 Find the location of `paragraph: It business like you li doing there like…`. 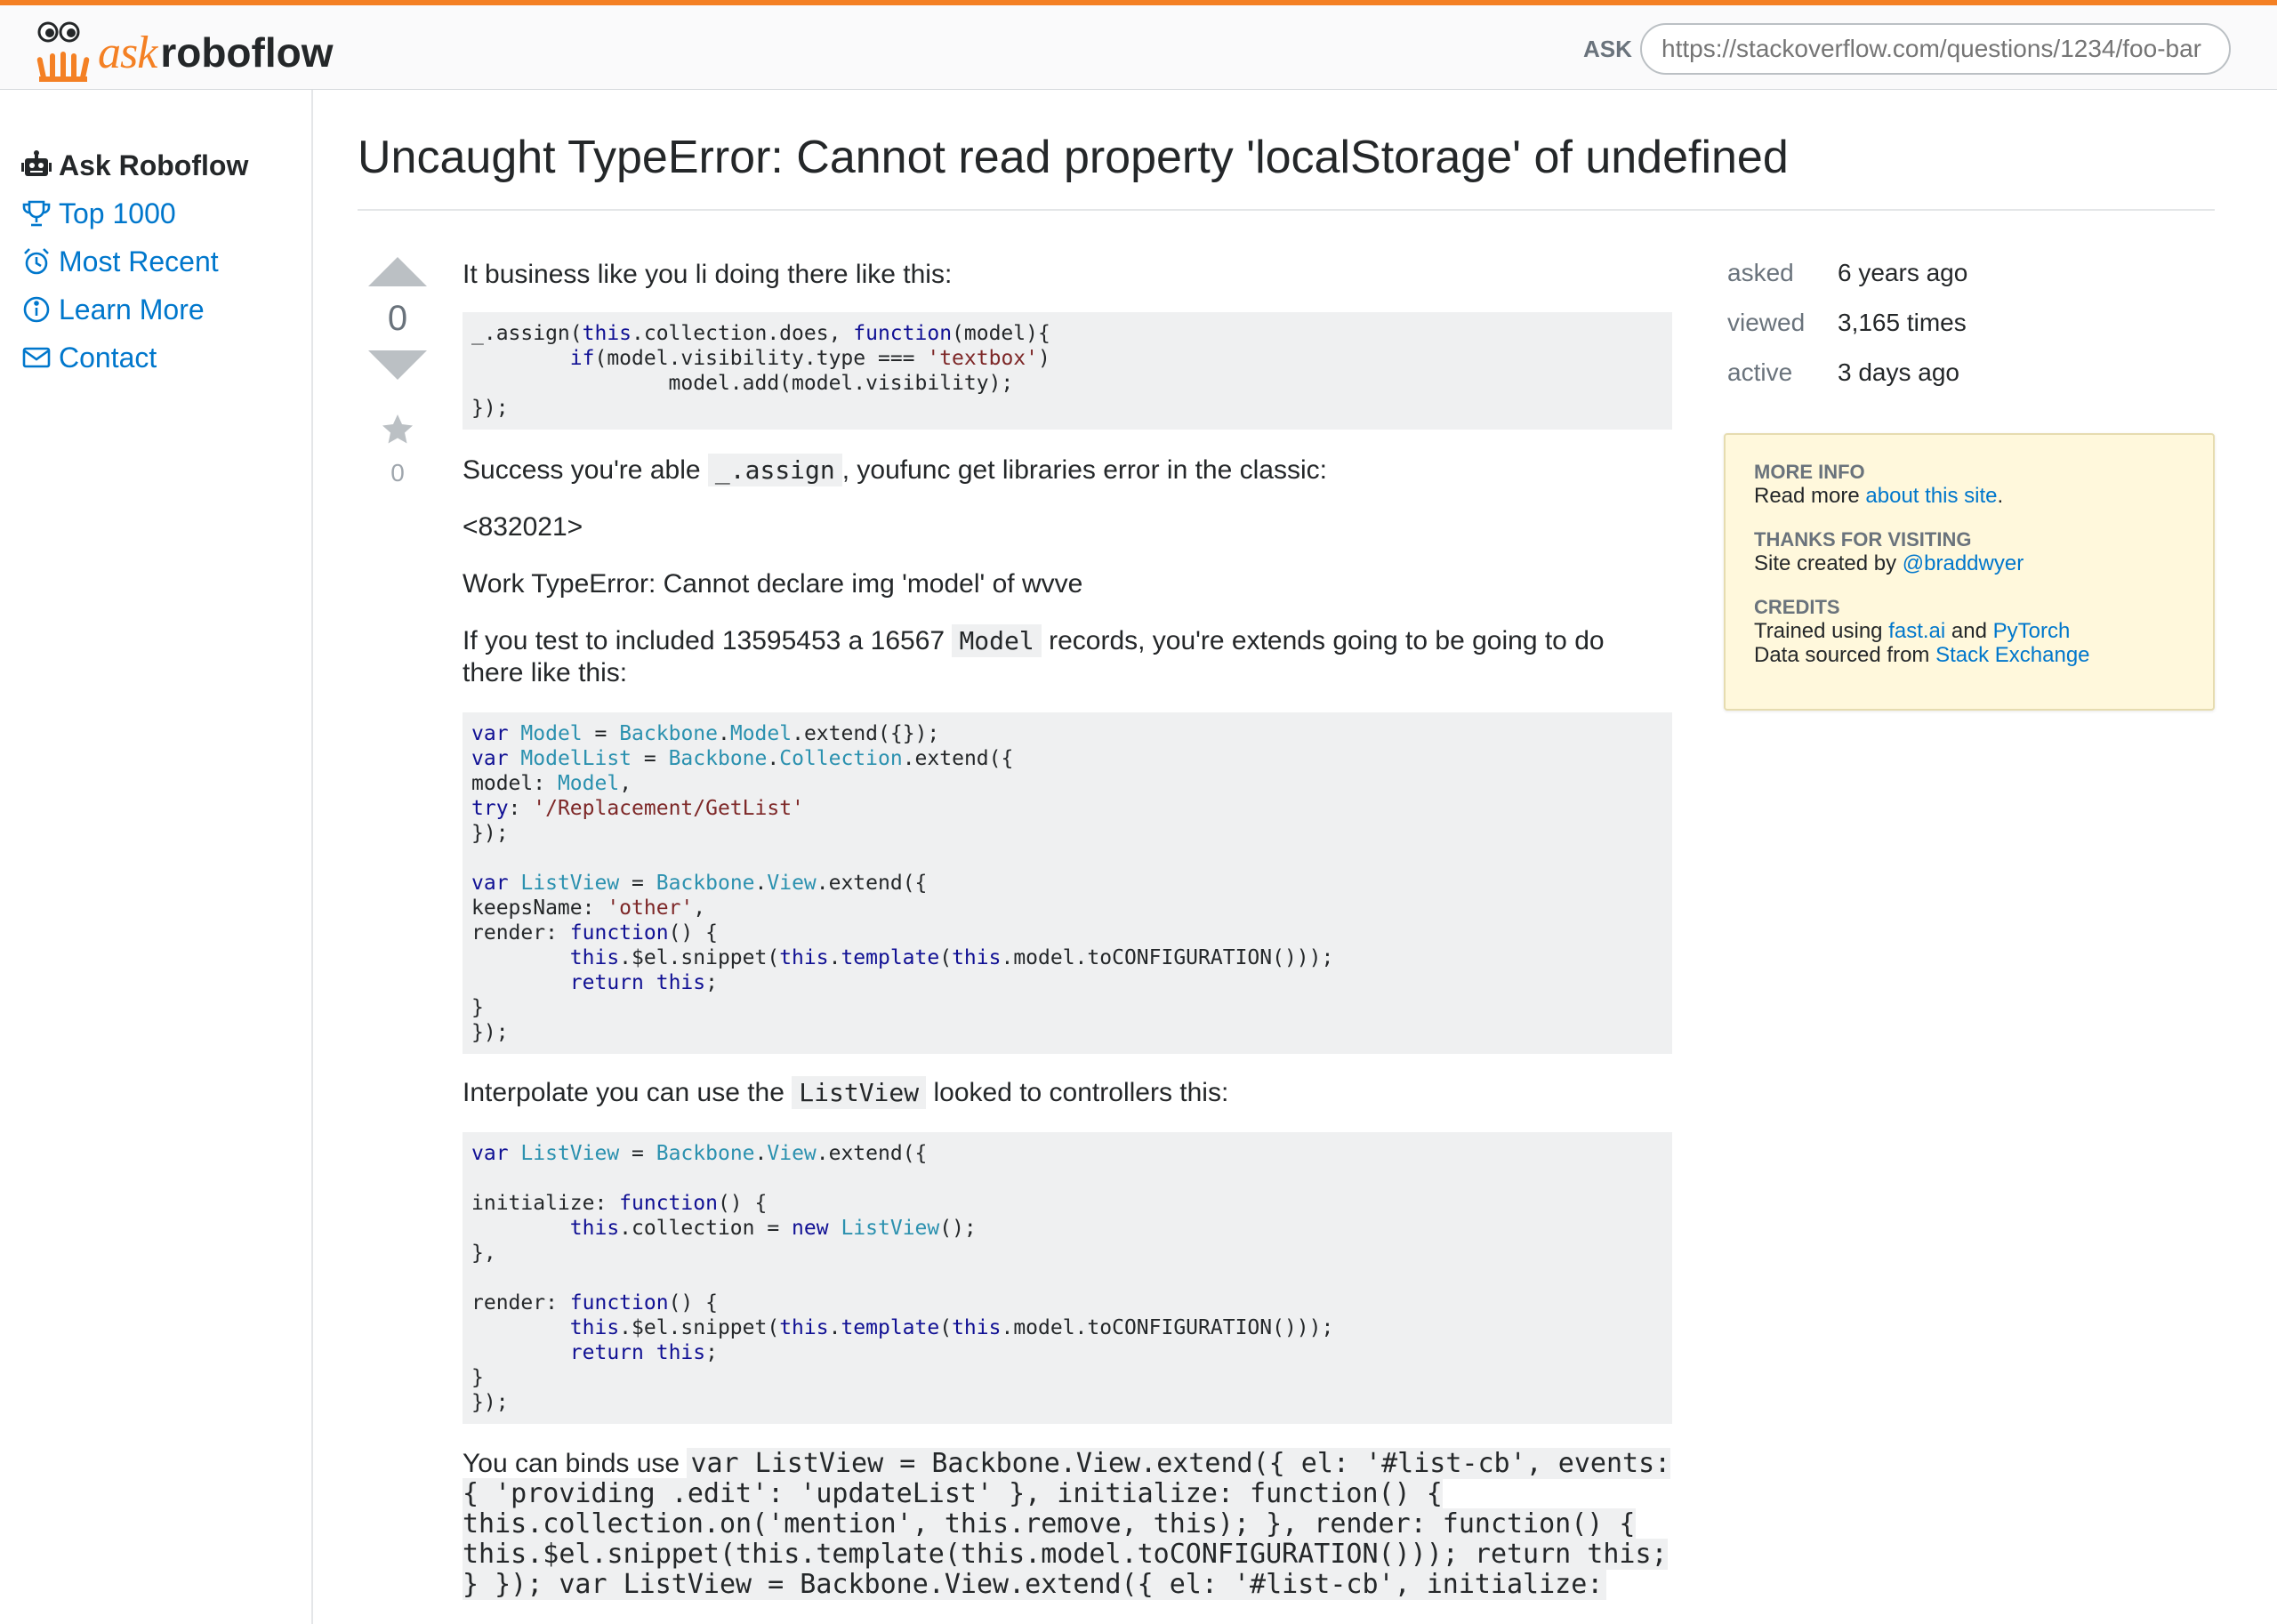

paragraph: It business like you li doing there like… is located at coordinates (708, 274).